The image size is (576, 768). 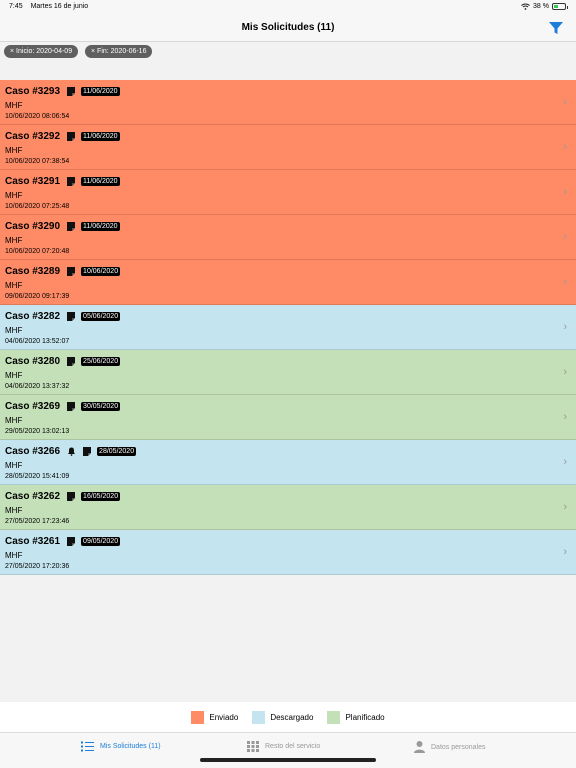 What do you see at coordinates (63, 541) in the screenshot?
I see `case-title-row: Caso #3261 09/05/2020` at bounding box center [63, 541].